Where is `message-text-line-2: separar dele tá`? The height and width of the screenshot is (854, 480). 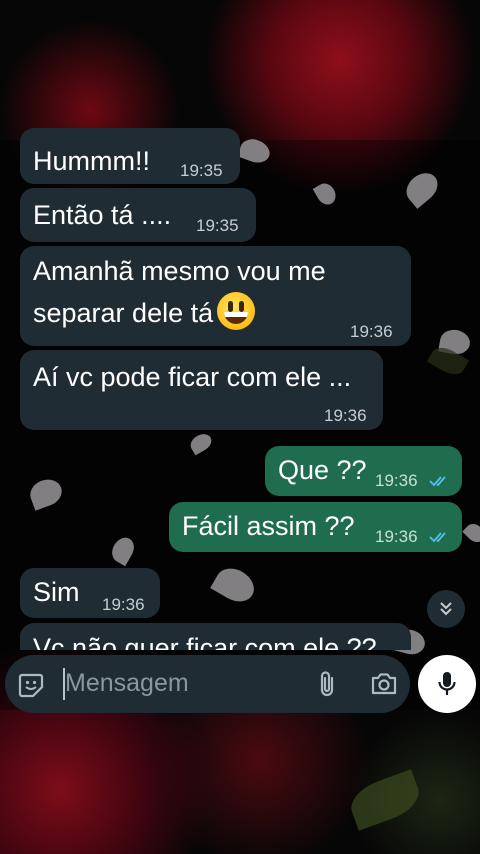 message-text-line-2: separar dele tá is located at coordinates (144, 313).